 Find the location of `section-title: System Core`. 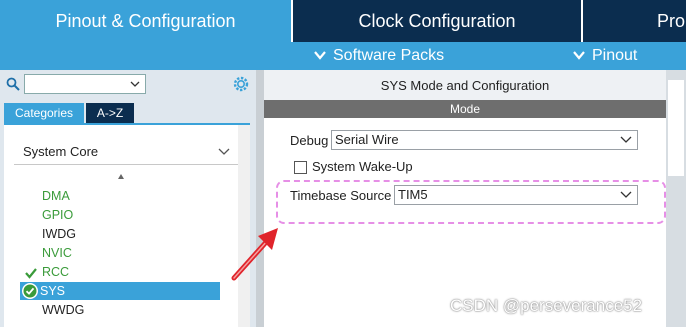

section-title: System Core is located at coordinates (61, 151).